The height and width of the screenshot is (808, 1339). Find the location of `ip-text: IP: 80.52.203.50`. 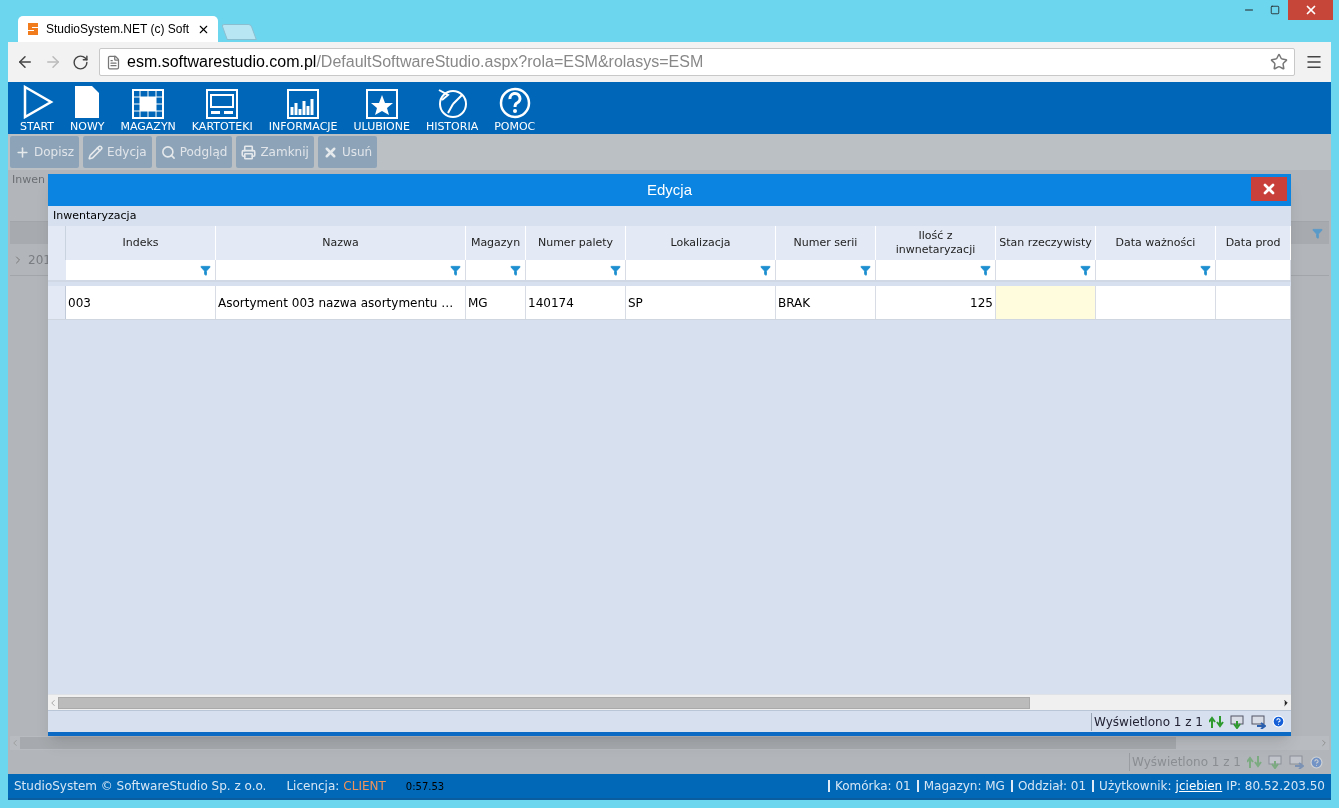

ip-text: IP: 80.52.203.50 is located at coordinates (1275, 786).